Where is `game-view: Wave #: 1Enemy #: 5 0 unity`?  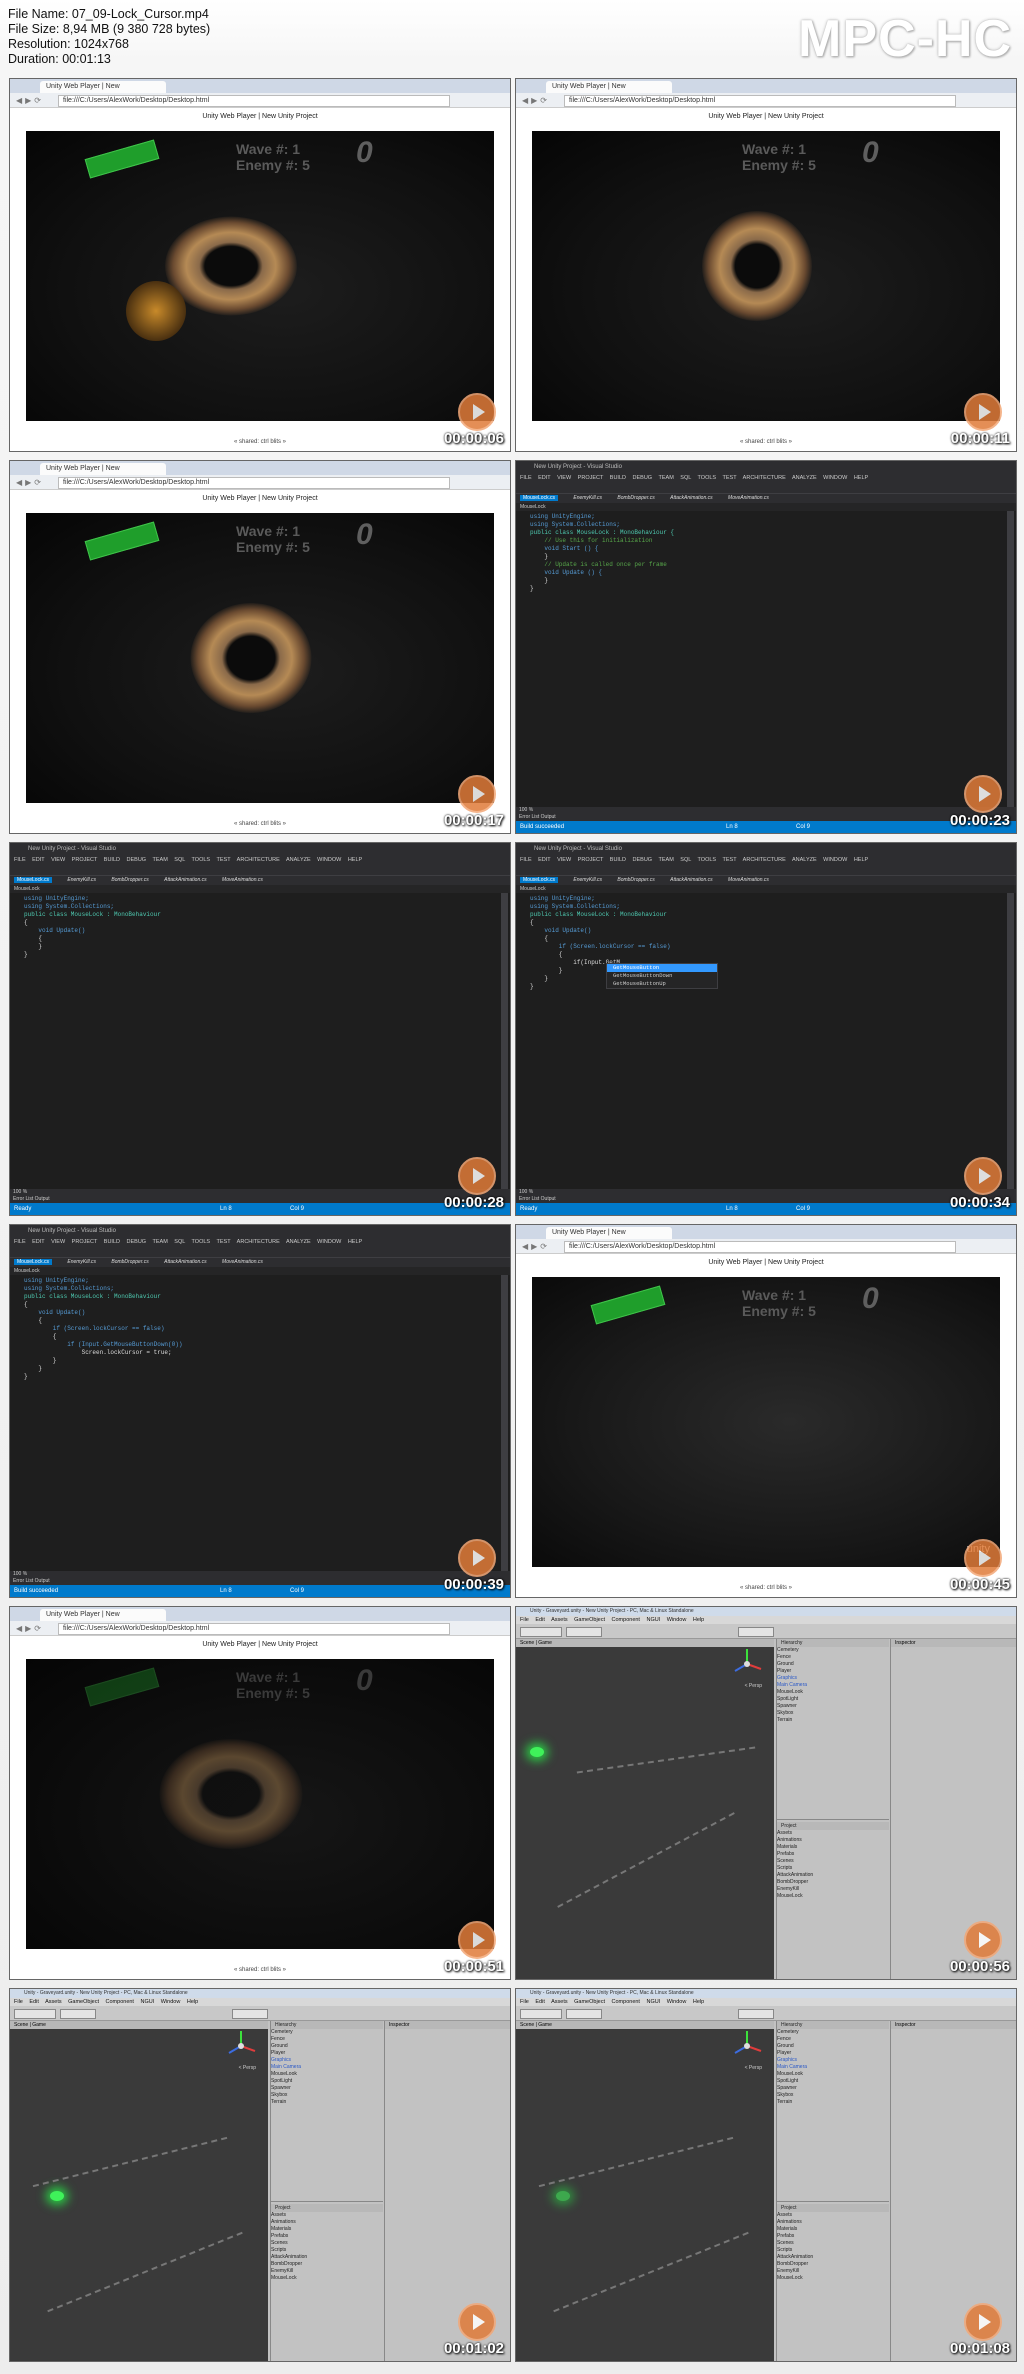
game-view: Wave #: 1Enemy #: 5 0 unity is located at coordinates (766, 1422).